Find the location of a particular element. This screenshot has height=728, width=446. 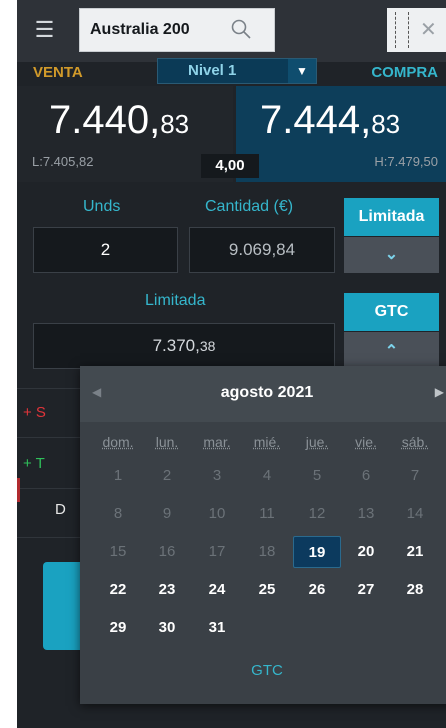

order-type-button: Limitada is located at coordinates (391, 217).